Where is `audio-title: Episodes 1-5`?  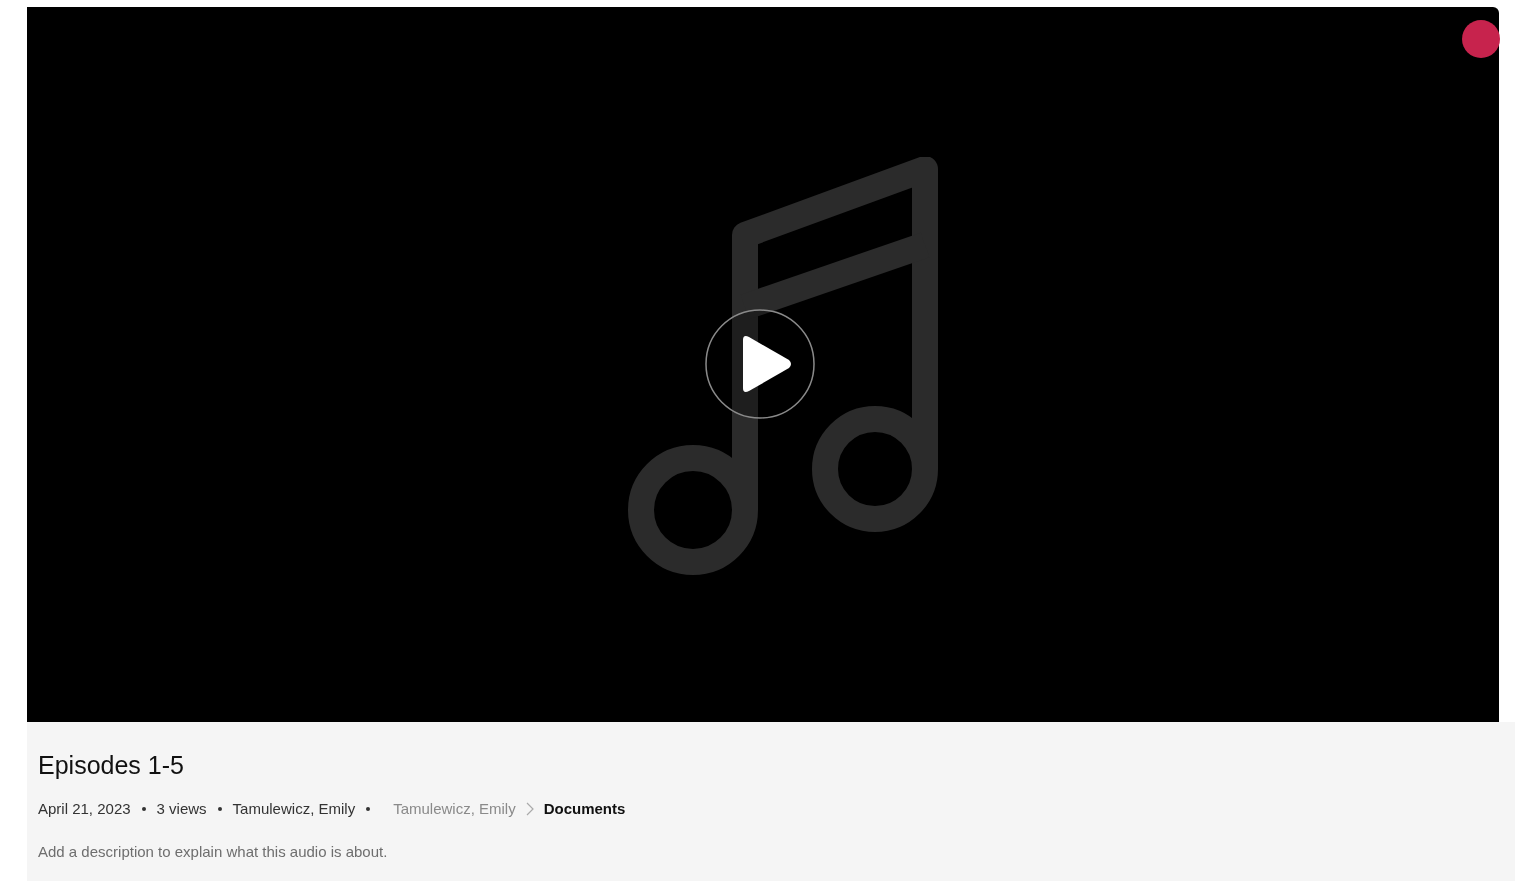 audio-title: Episodes 1-5 is located at coordinates (111, 765).